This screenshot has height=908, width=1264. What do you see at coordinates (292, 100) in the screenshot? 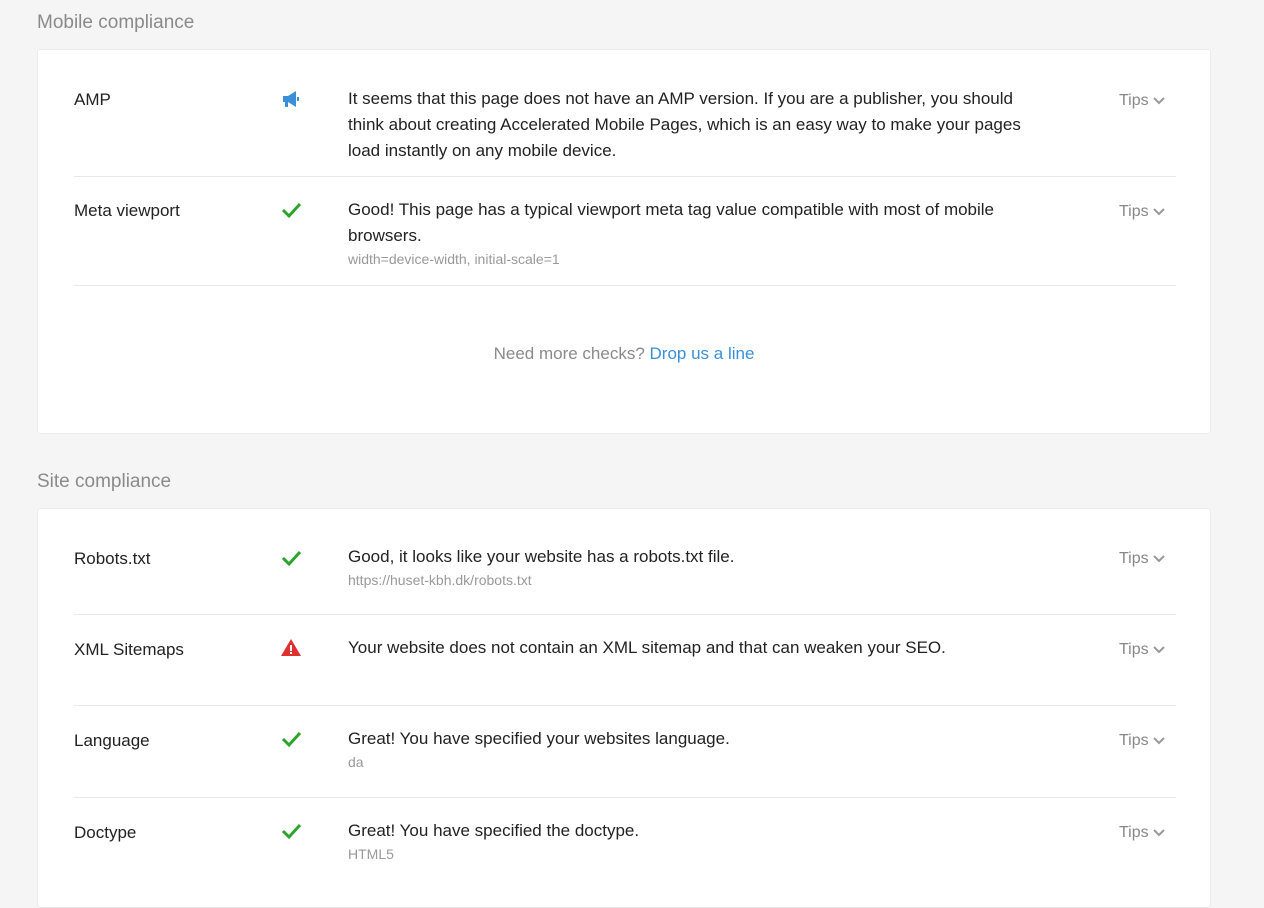
I see `megaphone-icon` at bounding box center [292, 100].